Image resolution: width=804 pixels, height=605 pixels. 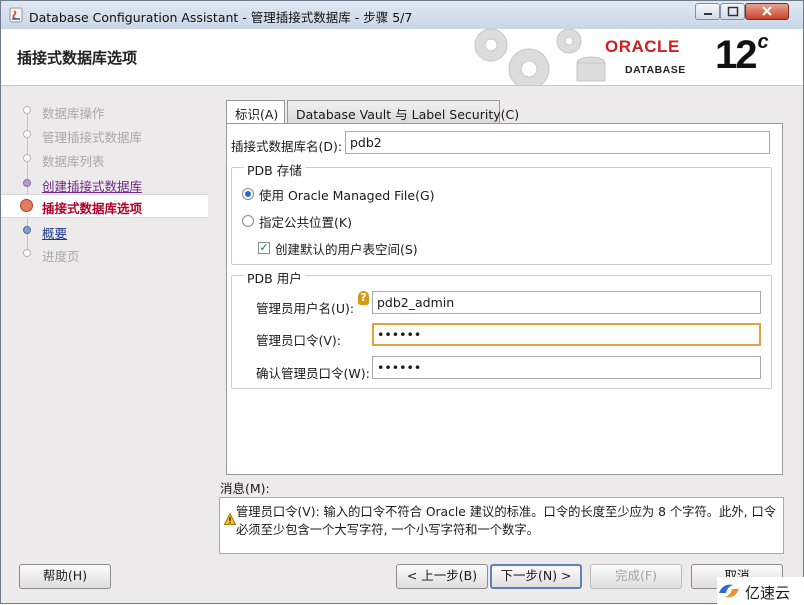 What do you see at coordinates (65, 576) in the screenshot?
I see `help-button: 帮助(H)` at bounding box center [65, 576].